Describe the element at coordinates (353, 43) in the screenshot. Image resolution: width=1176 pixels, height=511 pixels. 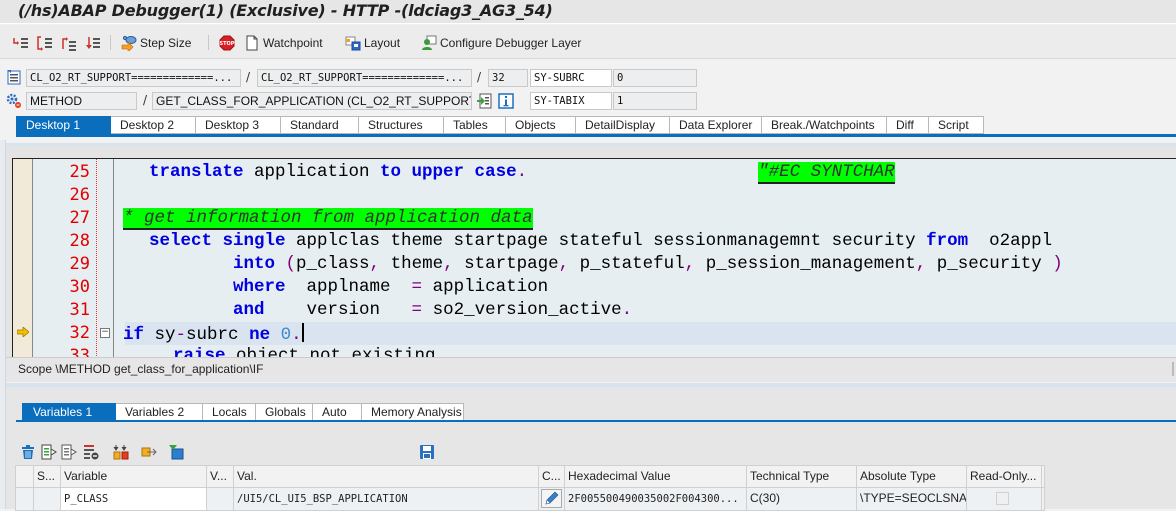
I see `layout-icon` at that location.